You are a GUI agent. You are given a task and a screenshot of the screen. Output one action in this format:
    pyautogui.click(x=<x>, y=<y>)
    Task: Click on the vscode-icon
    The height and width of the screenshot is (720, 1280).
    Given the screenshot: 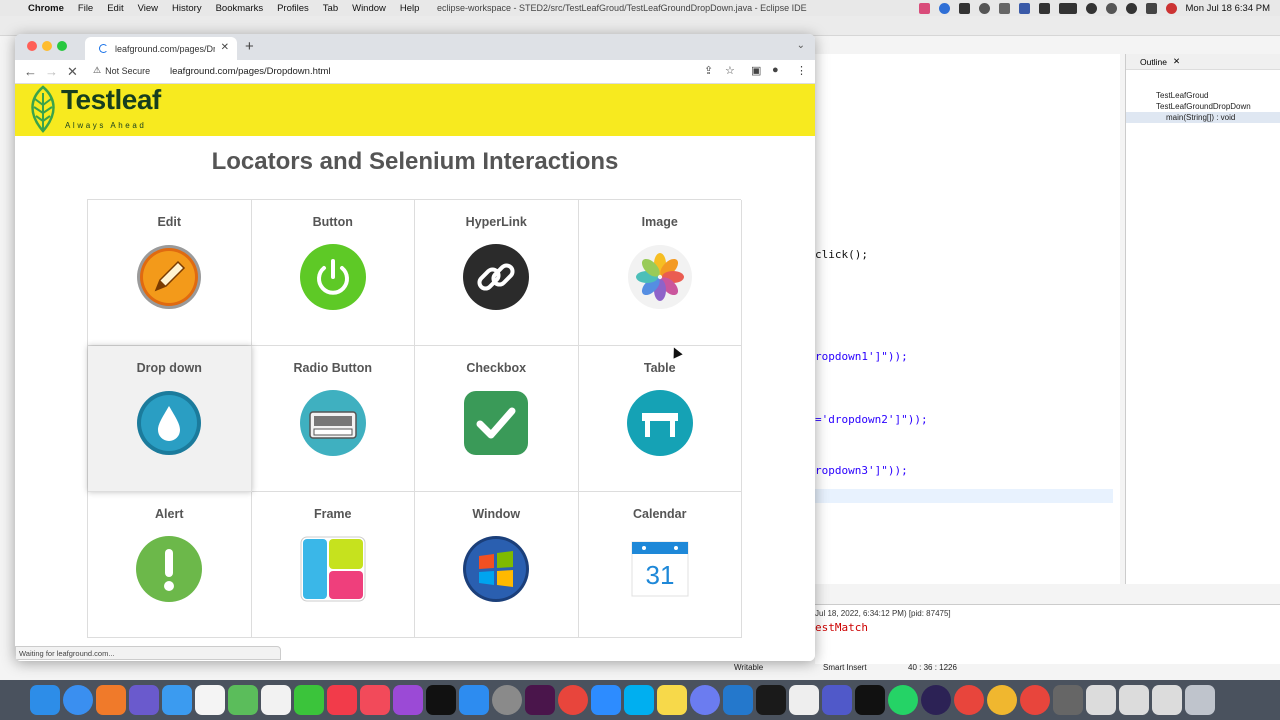 What is the action you would take?
    pyautogui.click(x=738, y=700)
    